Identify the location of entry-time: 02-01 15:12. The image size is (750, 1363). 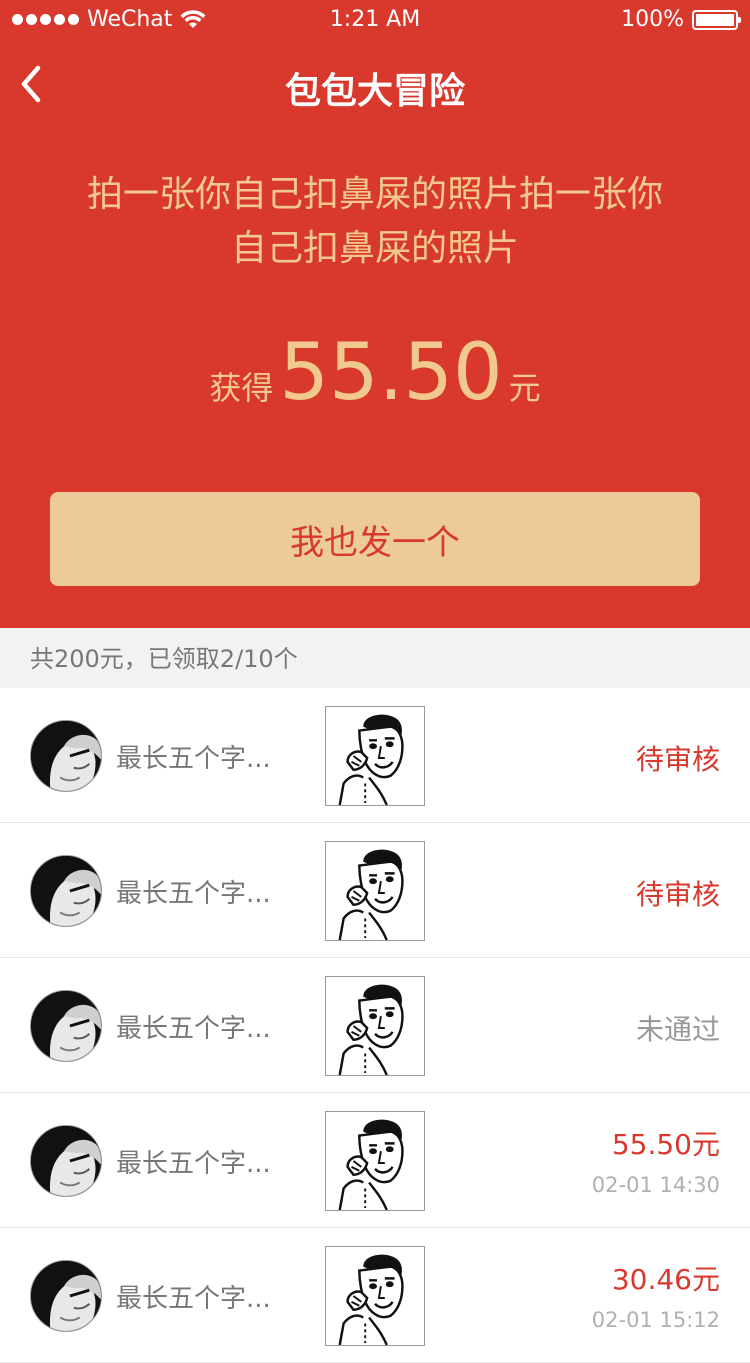
(655, 1320).